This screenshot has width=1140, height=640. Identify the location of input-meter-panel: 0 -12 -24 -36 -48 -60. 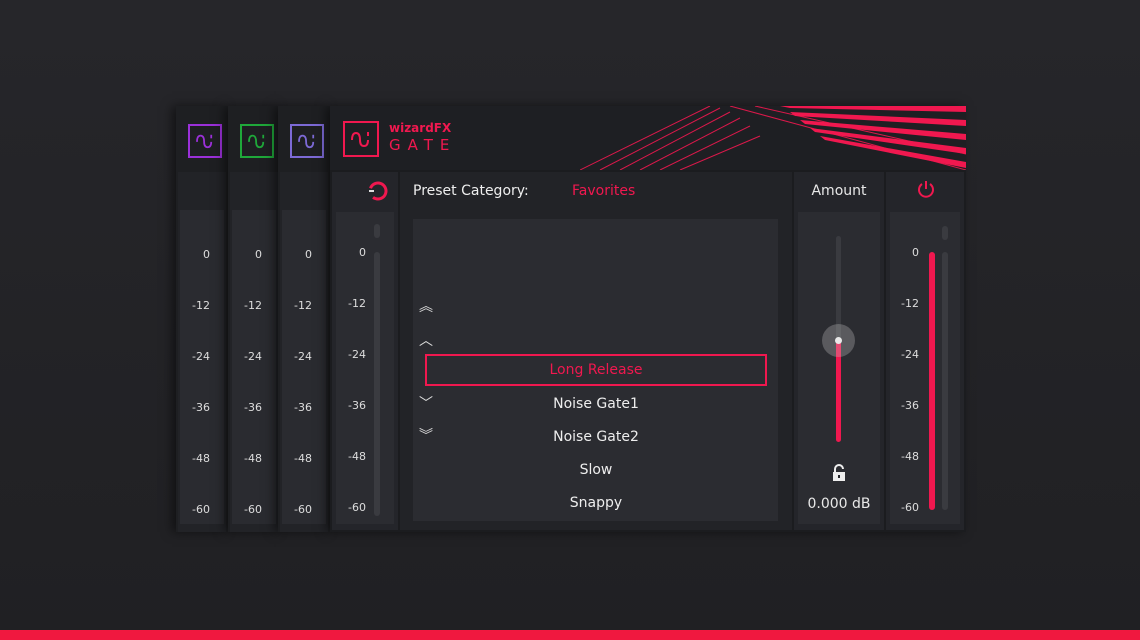
(365, 351).